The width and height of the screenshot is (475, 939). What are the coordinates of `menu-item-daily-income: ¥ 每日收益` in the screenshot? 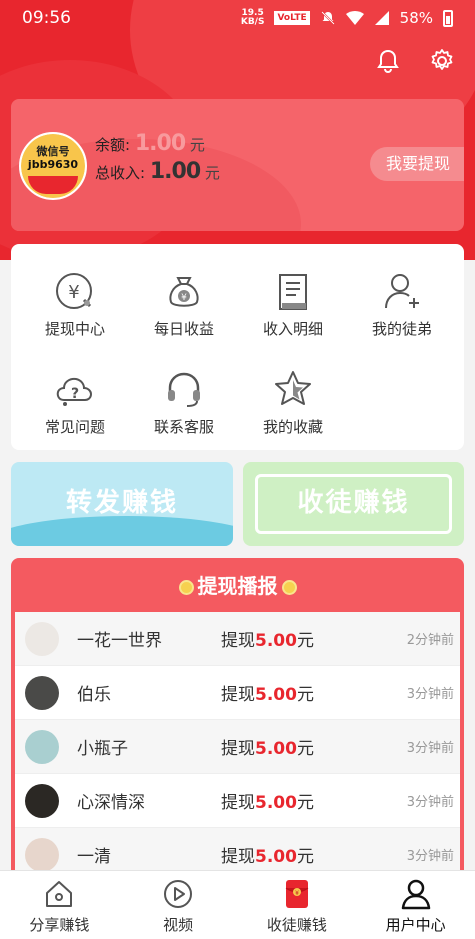 It's located at (184, 304).